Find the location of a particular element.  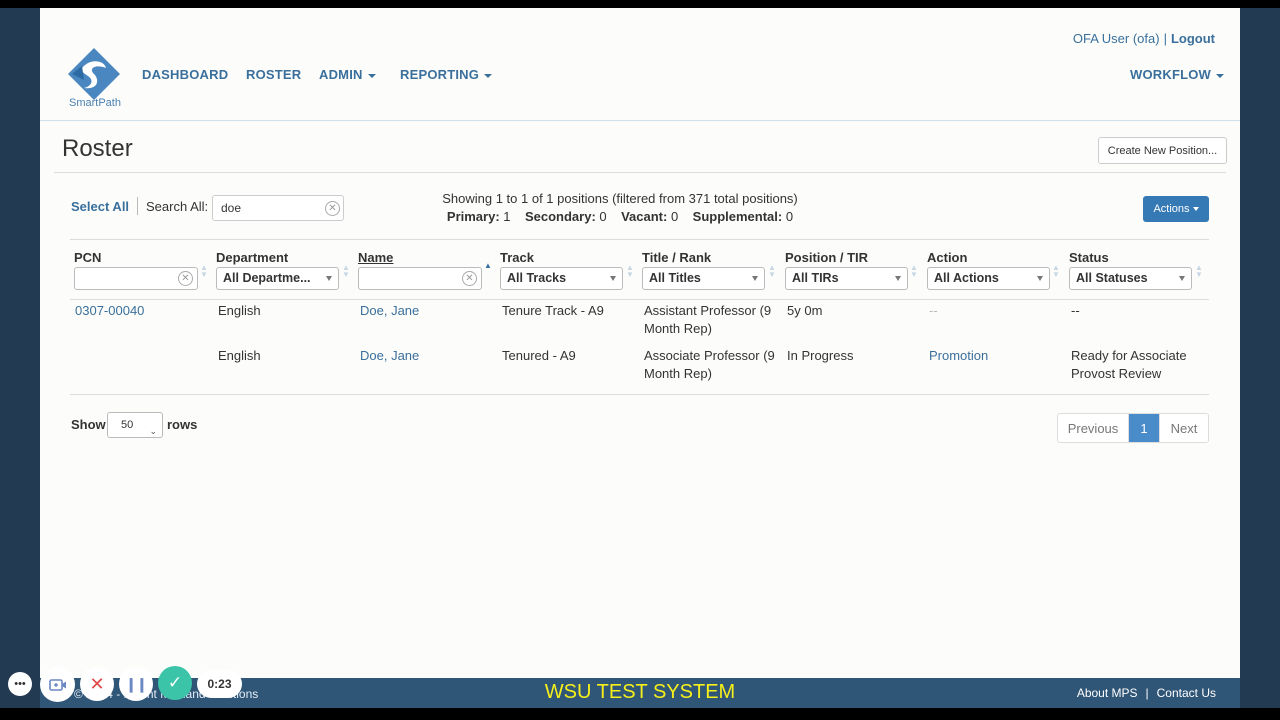

status-filter-select: All Statuses is located at coordinates (1130, 278).